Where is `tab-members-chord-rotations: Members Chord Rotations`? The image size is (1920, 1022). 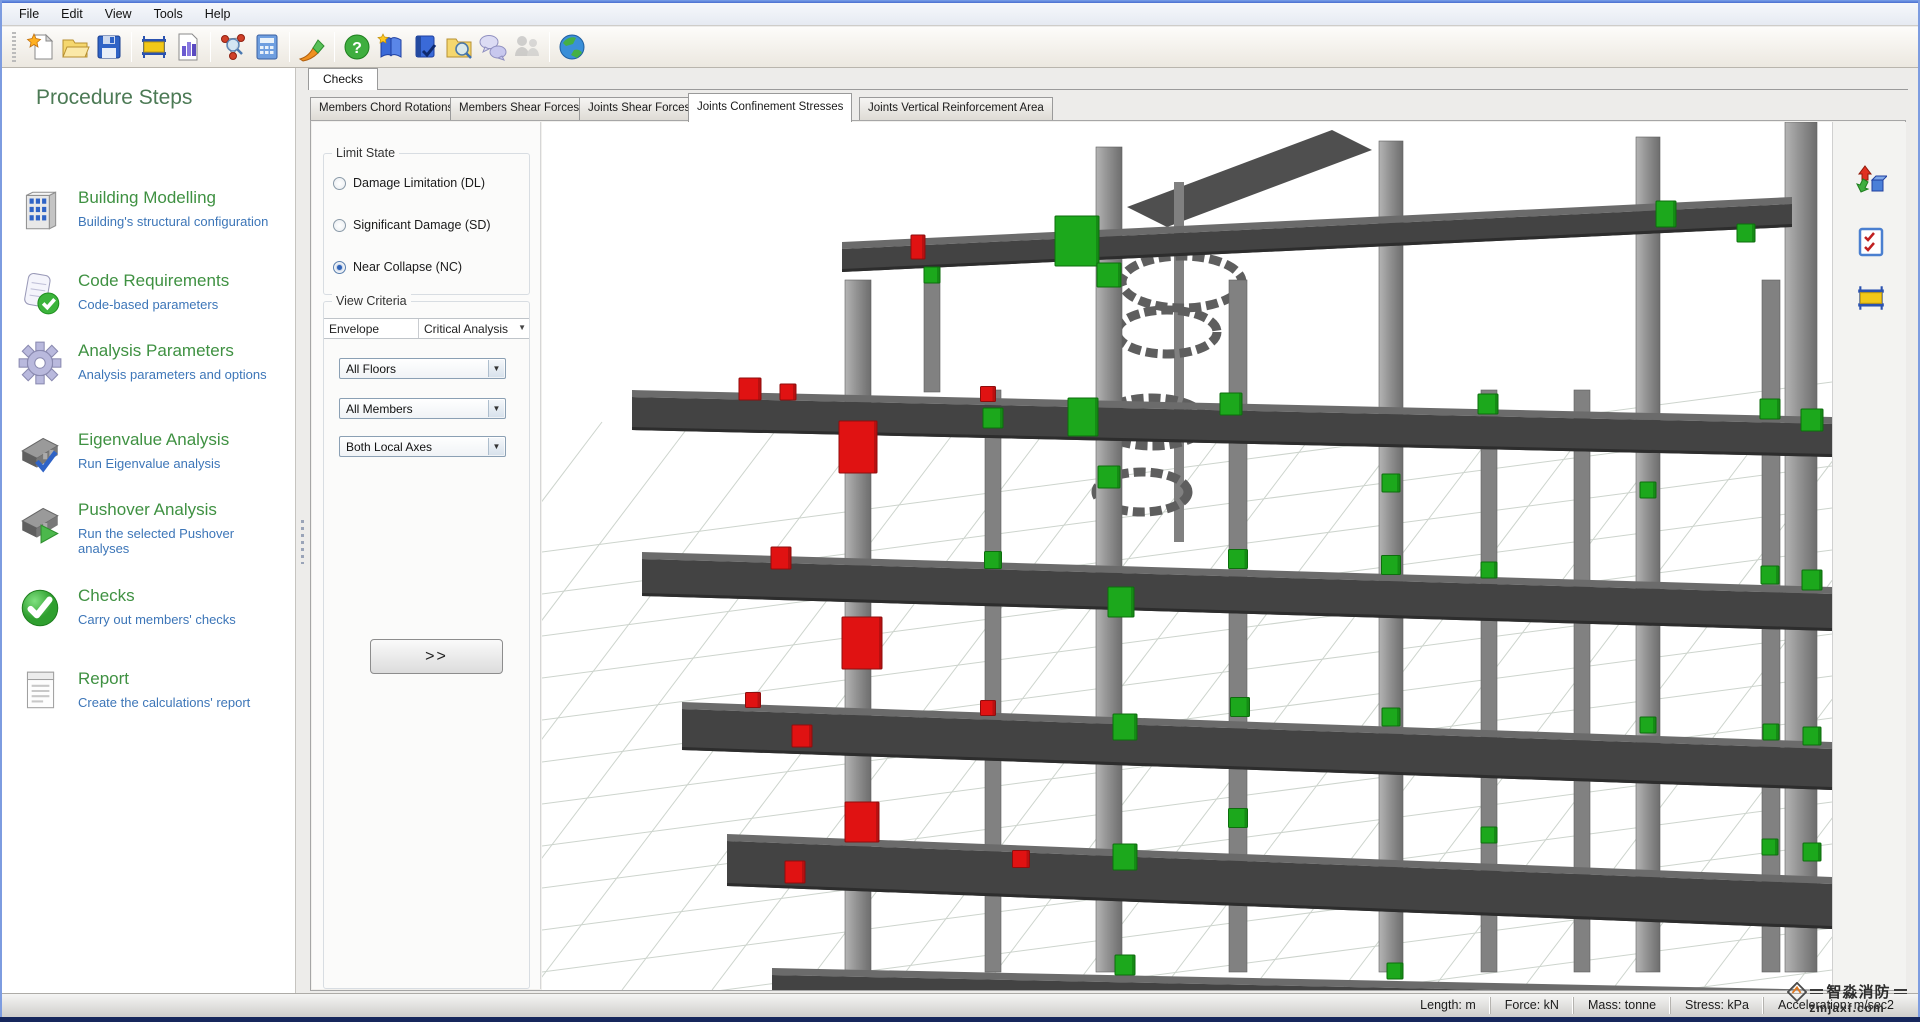
tab-members-chord-rotations: Members Chord Rotations is located at coordinates (386, 109).